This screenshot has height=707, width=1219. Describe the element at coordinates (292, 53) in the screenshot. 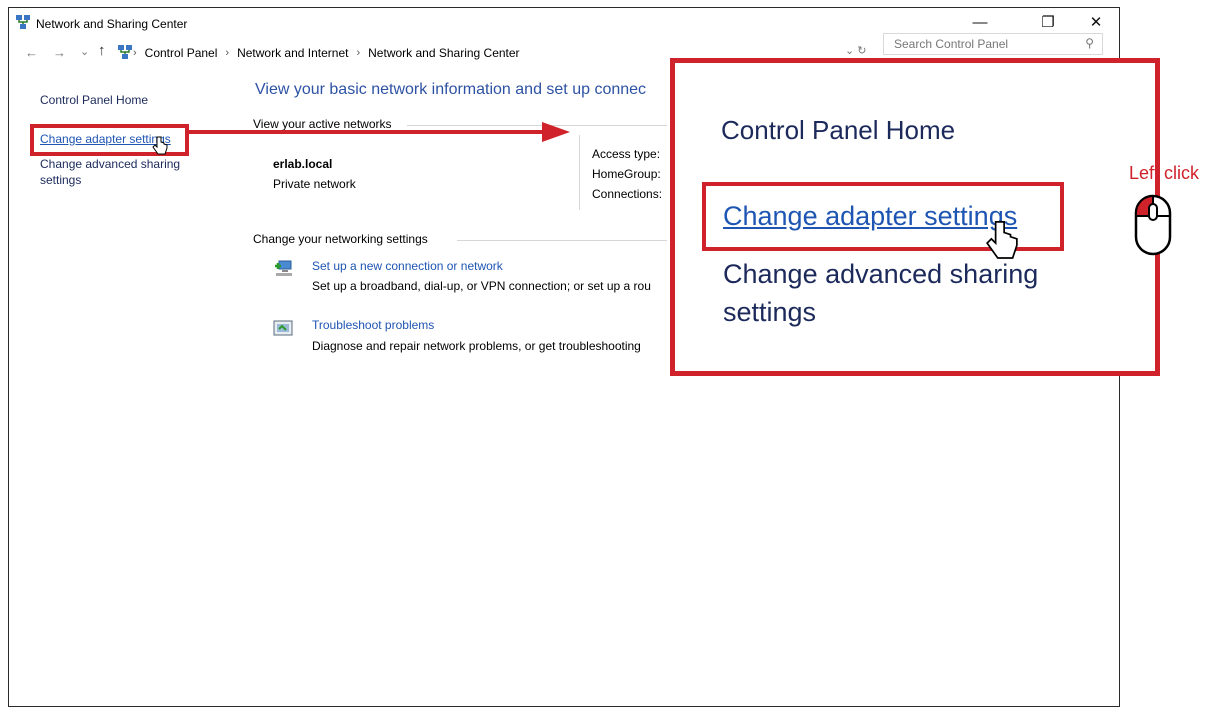

I see `breadcrumb-network-internet: Network and Internet` at that location.